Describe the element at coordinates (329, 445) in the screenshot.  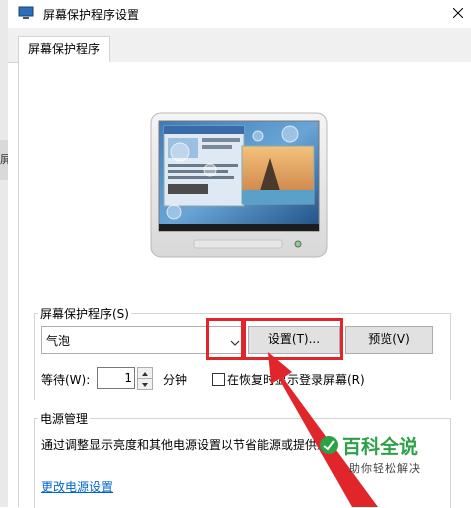
I see `watermark-icon` at that location.